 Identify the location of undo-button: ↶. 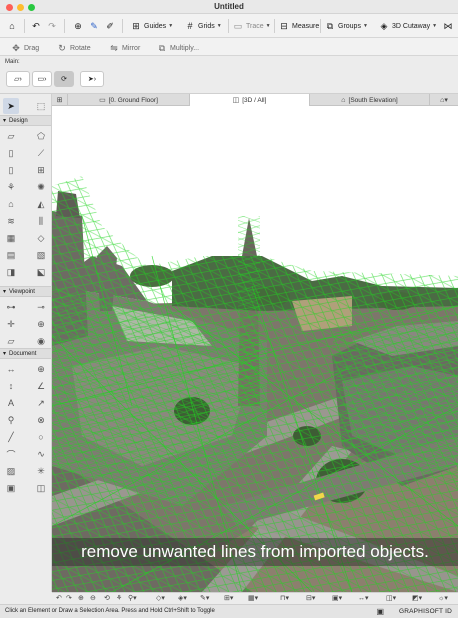
(36, 26).